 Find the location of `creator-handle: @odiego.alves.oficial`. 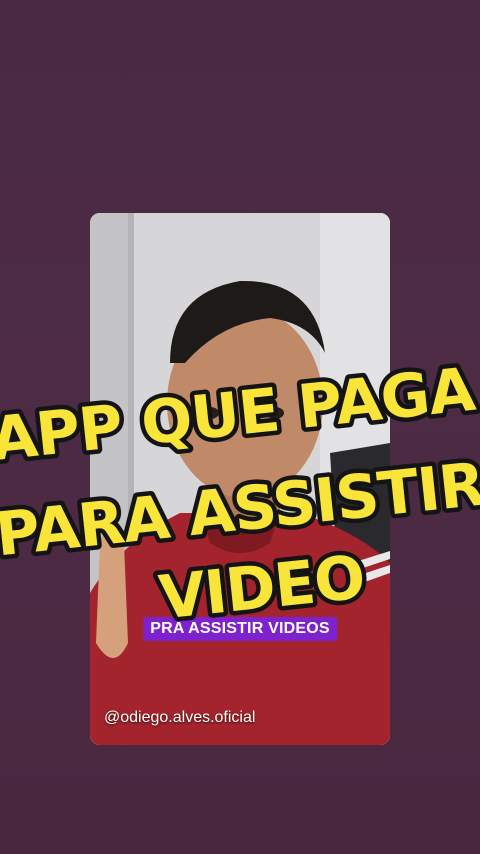

creator-handle: @odiego.alves.oficial is located at coordinates (179, 718).